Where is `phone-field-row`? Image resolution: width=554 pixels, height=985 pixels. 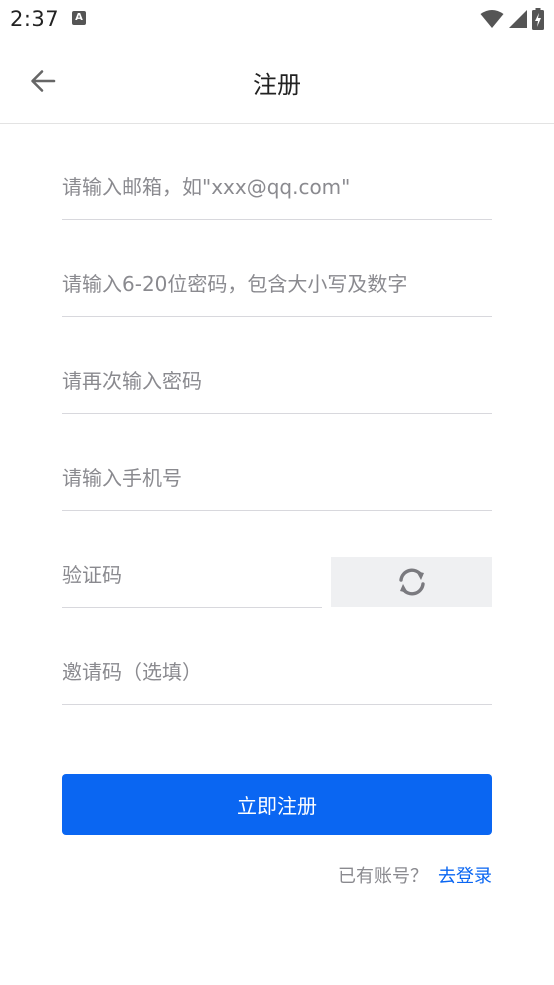
phone-field-row is located at coordinates (277, 478).